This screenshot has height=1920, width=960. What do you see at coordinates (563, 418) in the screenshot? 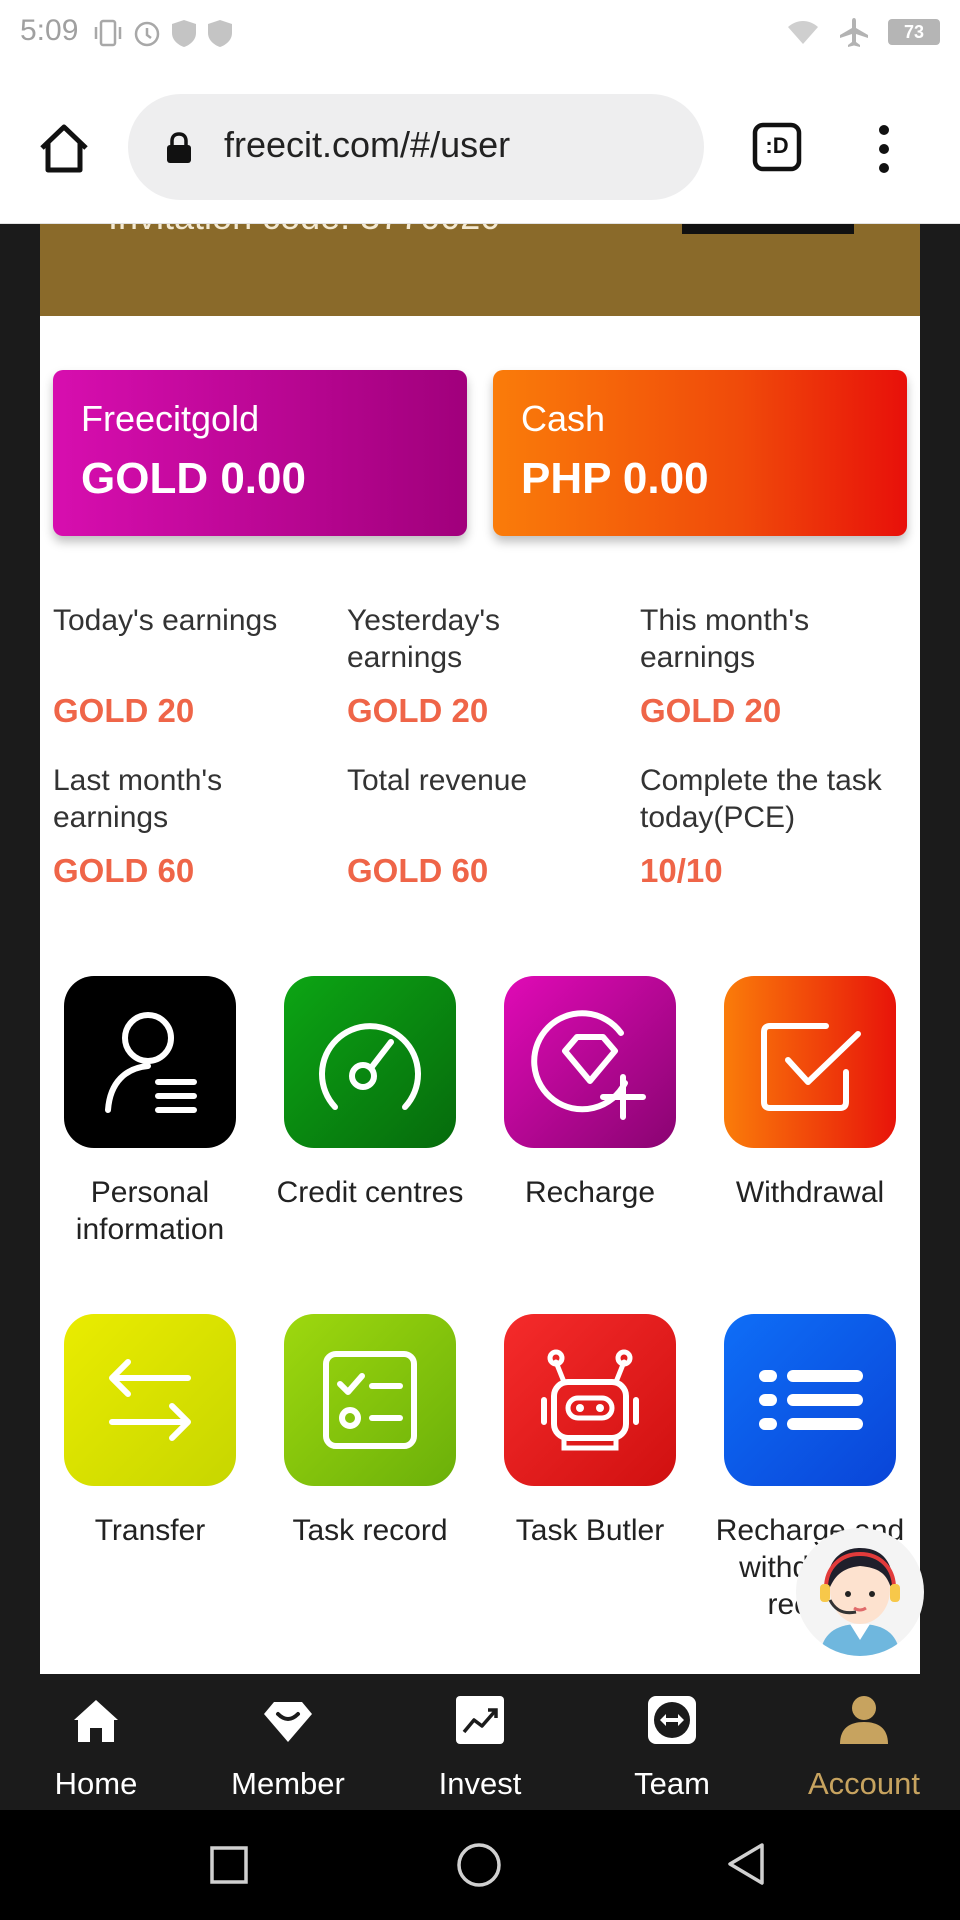
I see `card-label: Cash` at bounding box center [563, 418].